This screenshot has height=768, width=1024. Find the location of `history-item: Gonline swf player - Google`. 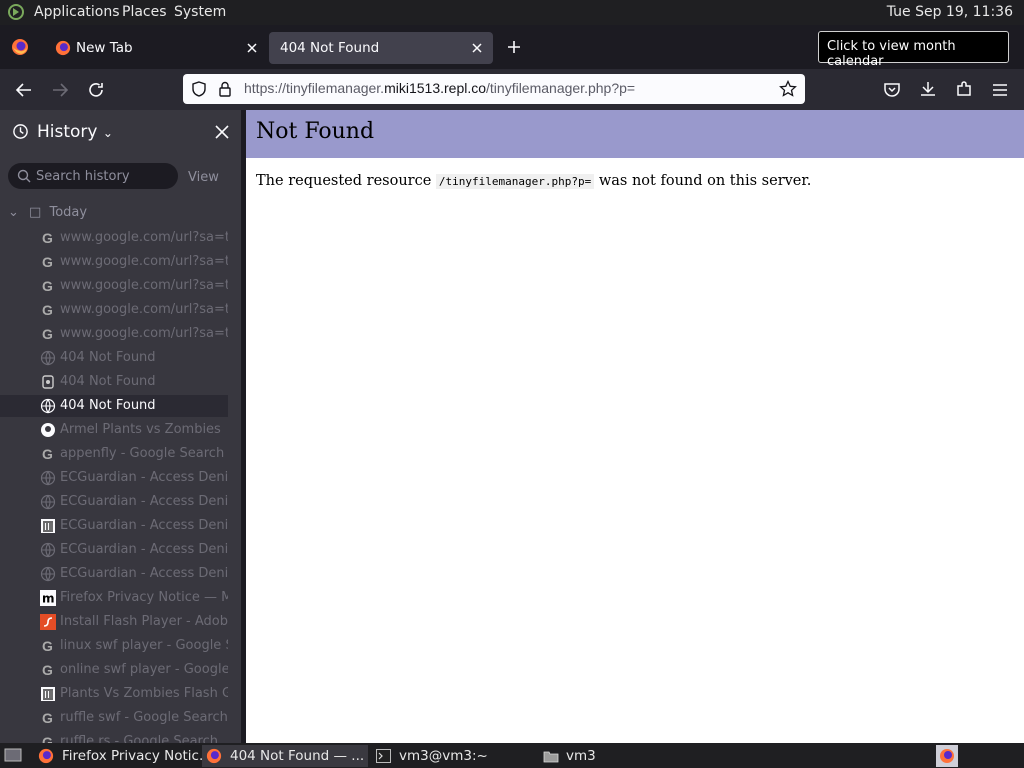

history-item: Gonline swf player - Google is located at coordinates (114, 670).